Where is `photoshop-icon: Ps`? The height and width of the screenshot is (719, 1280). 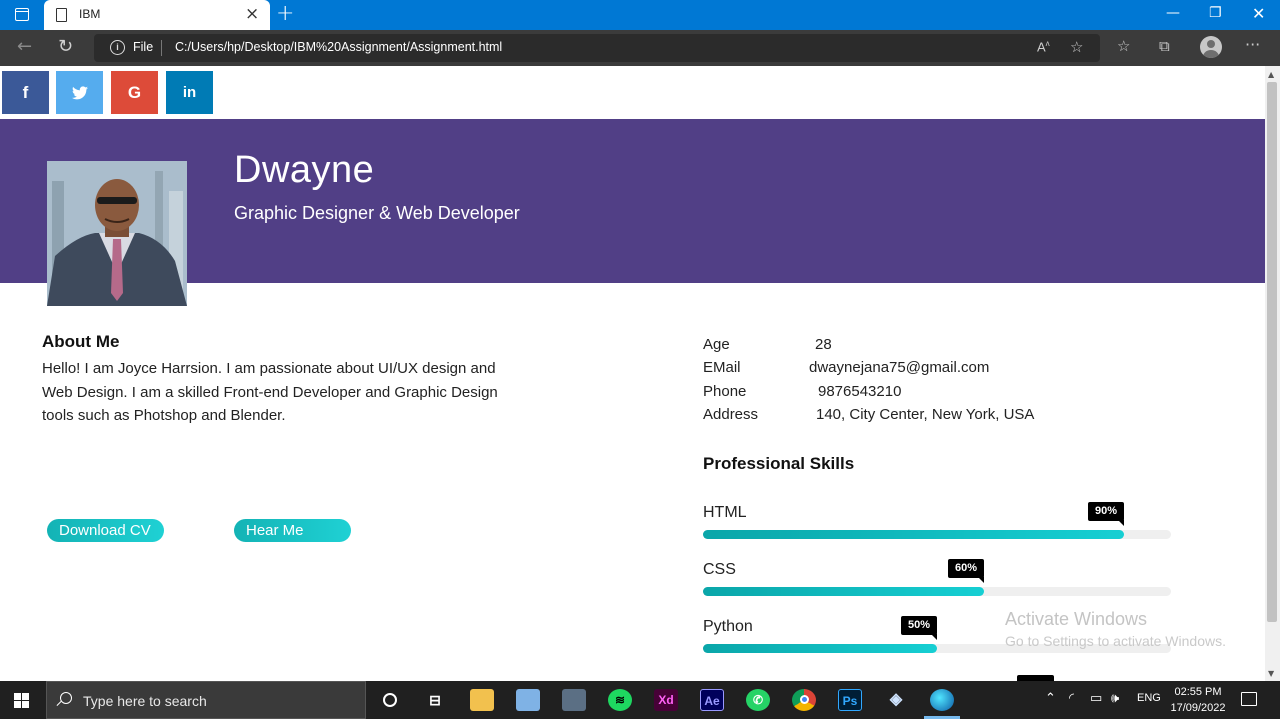
photoshop-icon: Ps is located at coordinates (850, 700).